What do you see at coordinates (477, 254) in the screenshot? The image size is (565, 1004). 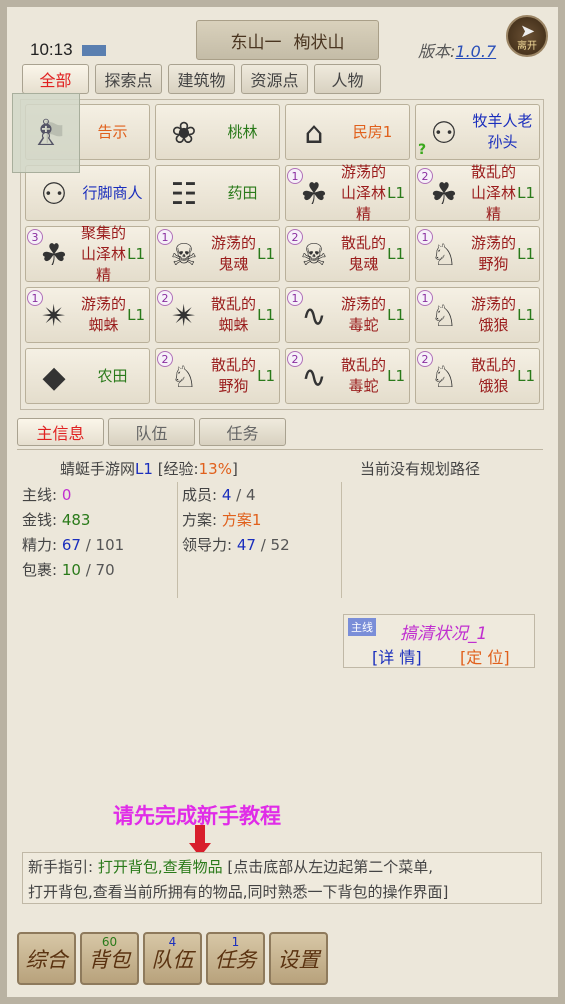 I see `location-card: ♘ 1 游荡的野狗 L1` at bounding box center [477, 254].